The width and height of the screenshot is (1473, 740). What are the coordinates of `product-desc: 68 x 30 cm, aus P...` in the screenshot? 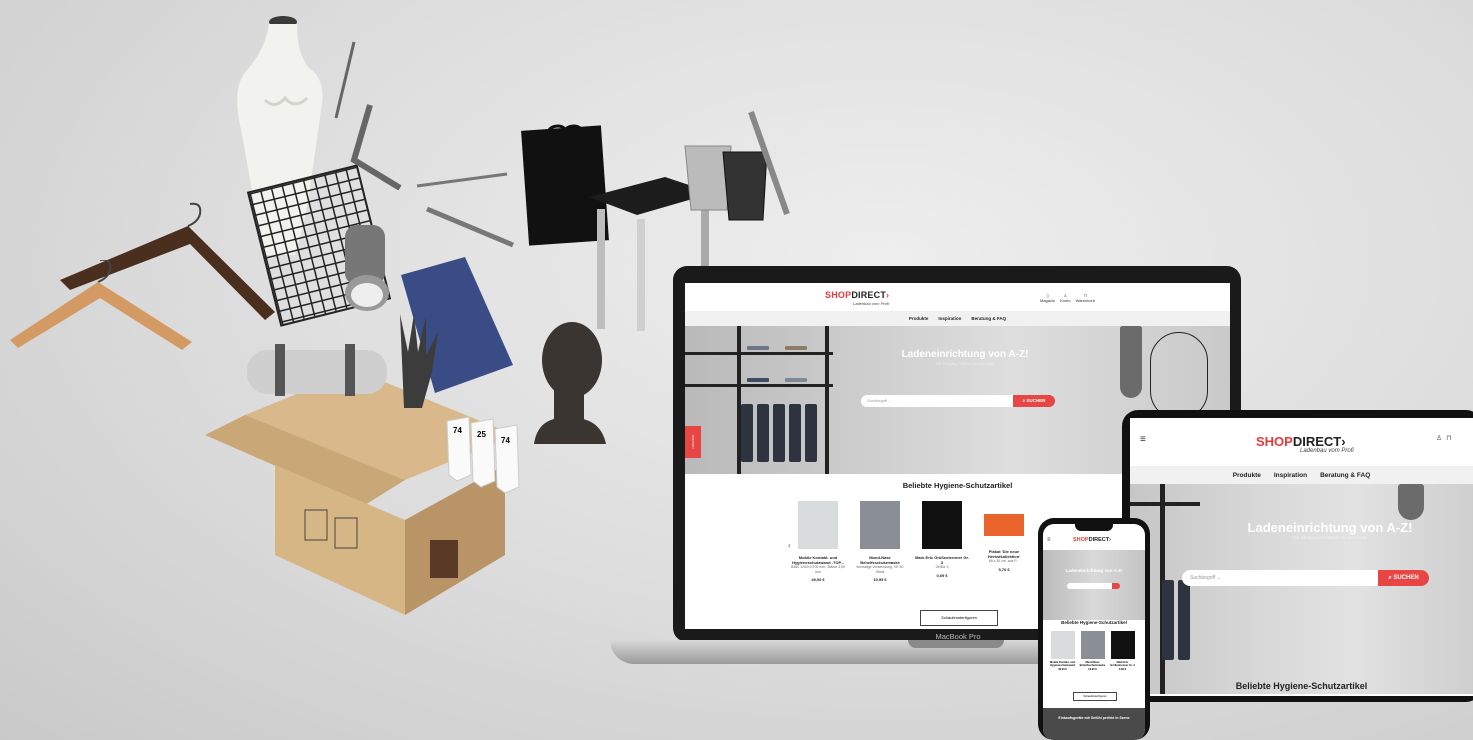 It's located at (1004, 561).